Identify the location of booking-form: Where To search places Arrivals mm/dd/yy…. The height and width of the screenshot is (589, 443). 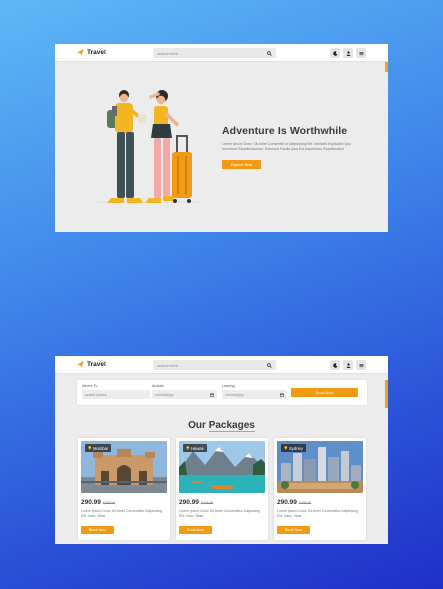
(222, 392).